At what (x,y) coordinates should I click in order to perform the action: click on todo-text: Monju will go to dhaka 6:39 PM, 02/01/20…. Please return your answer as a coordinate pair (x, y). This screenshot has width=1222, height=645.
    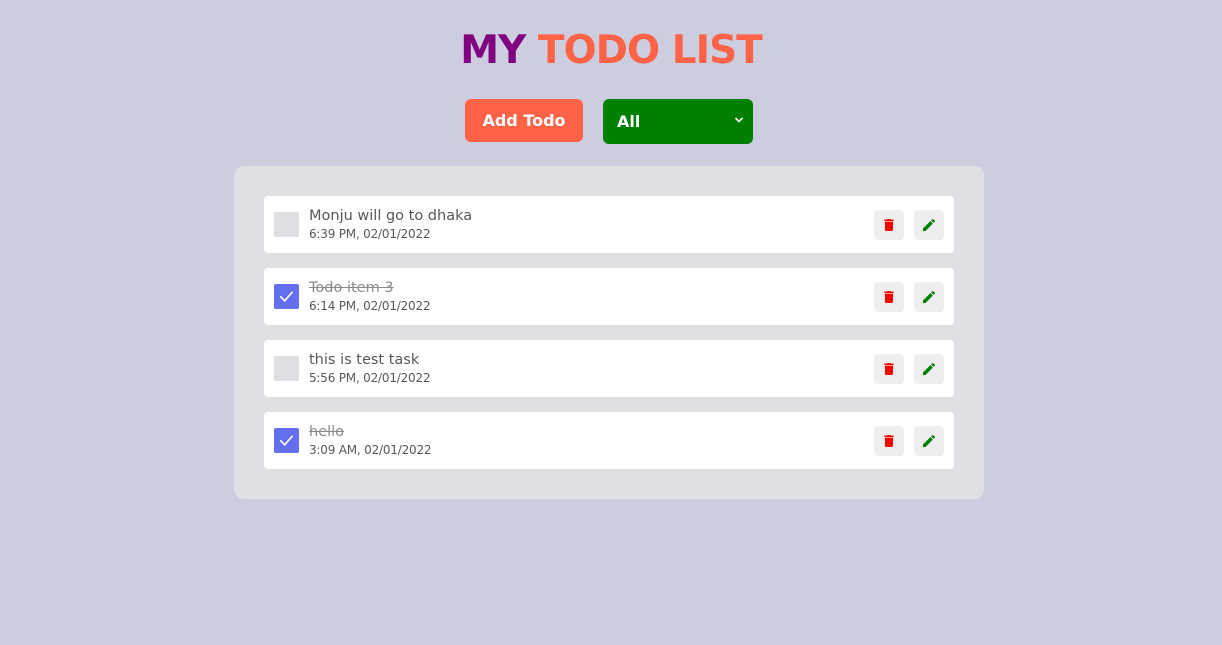
    Looking at the image, I should click on (390, 224).